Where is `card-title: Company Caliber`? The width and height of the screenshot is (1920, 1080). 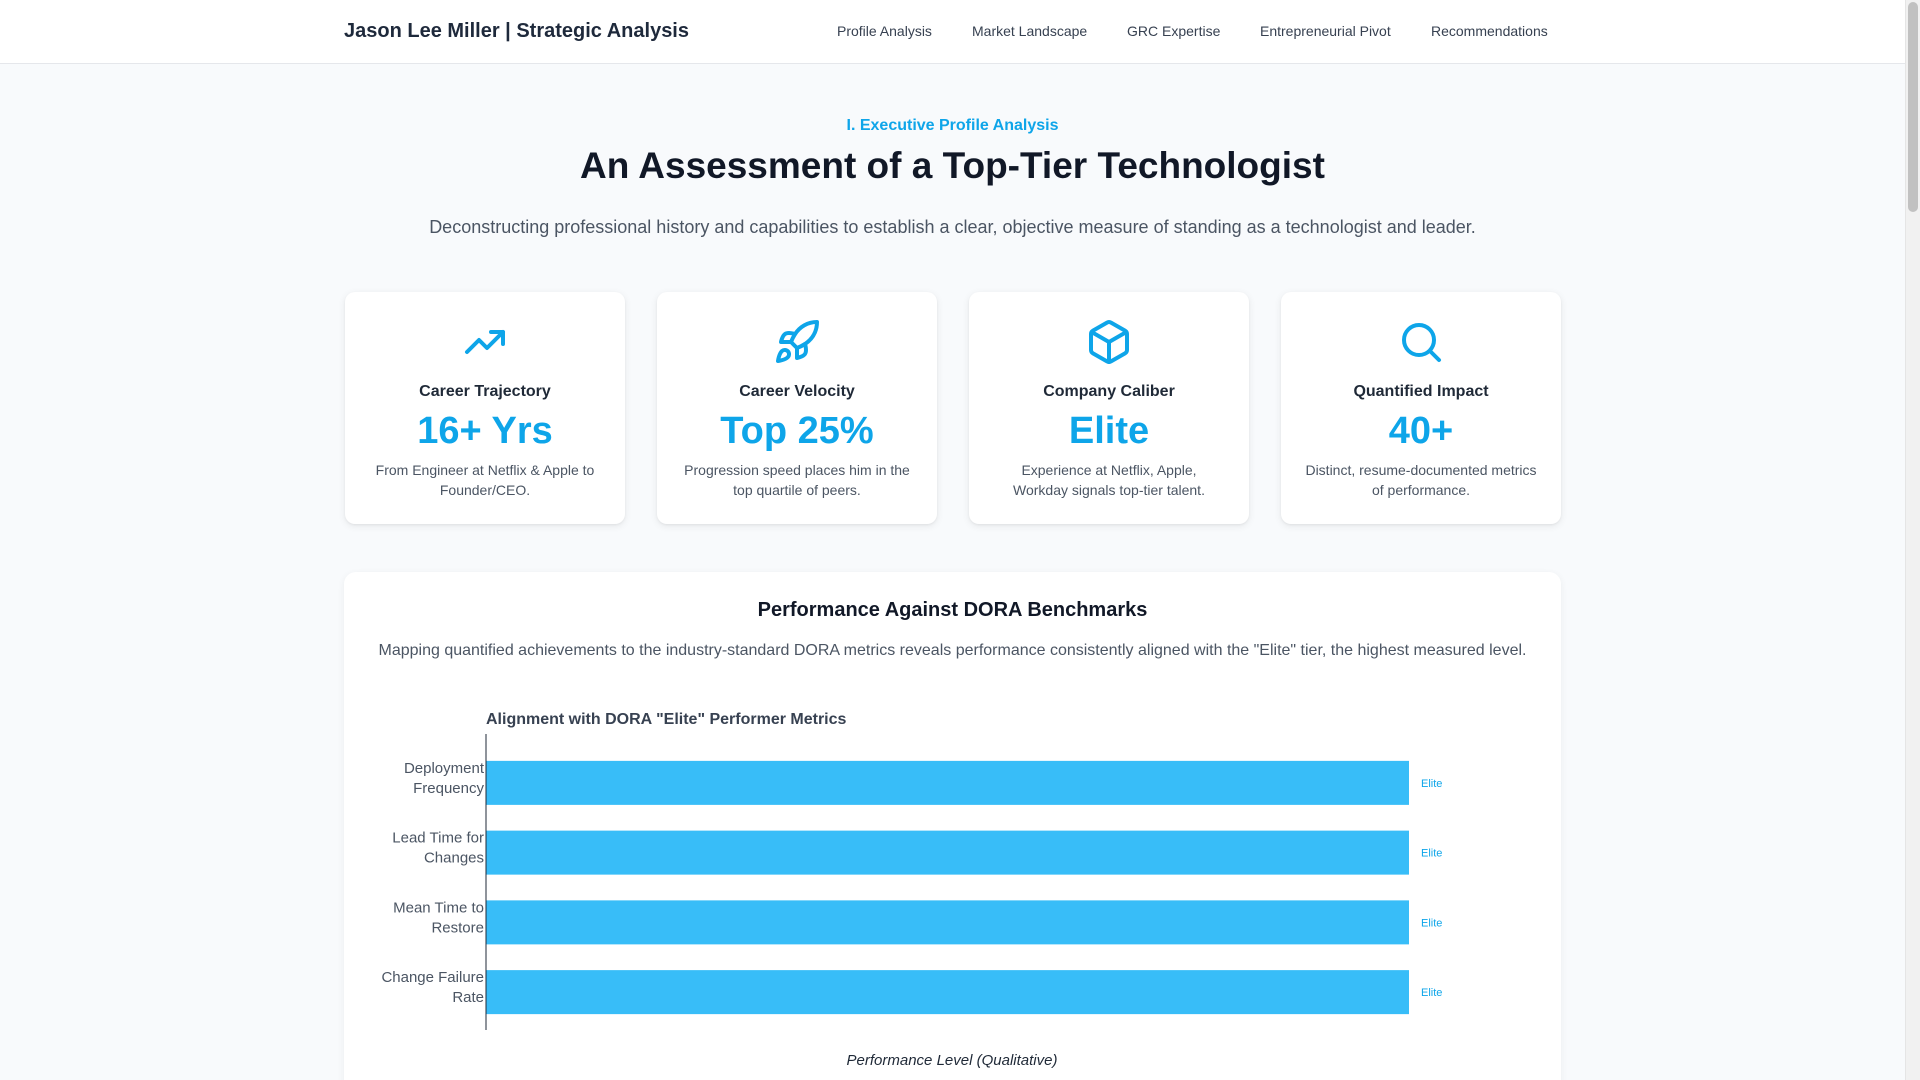
card-title: Company Caliber is located at coordinates (1109, 391).